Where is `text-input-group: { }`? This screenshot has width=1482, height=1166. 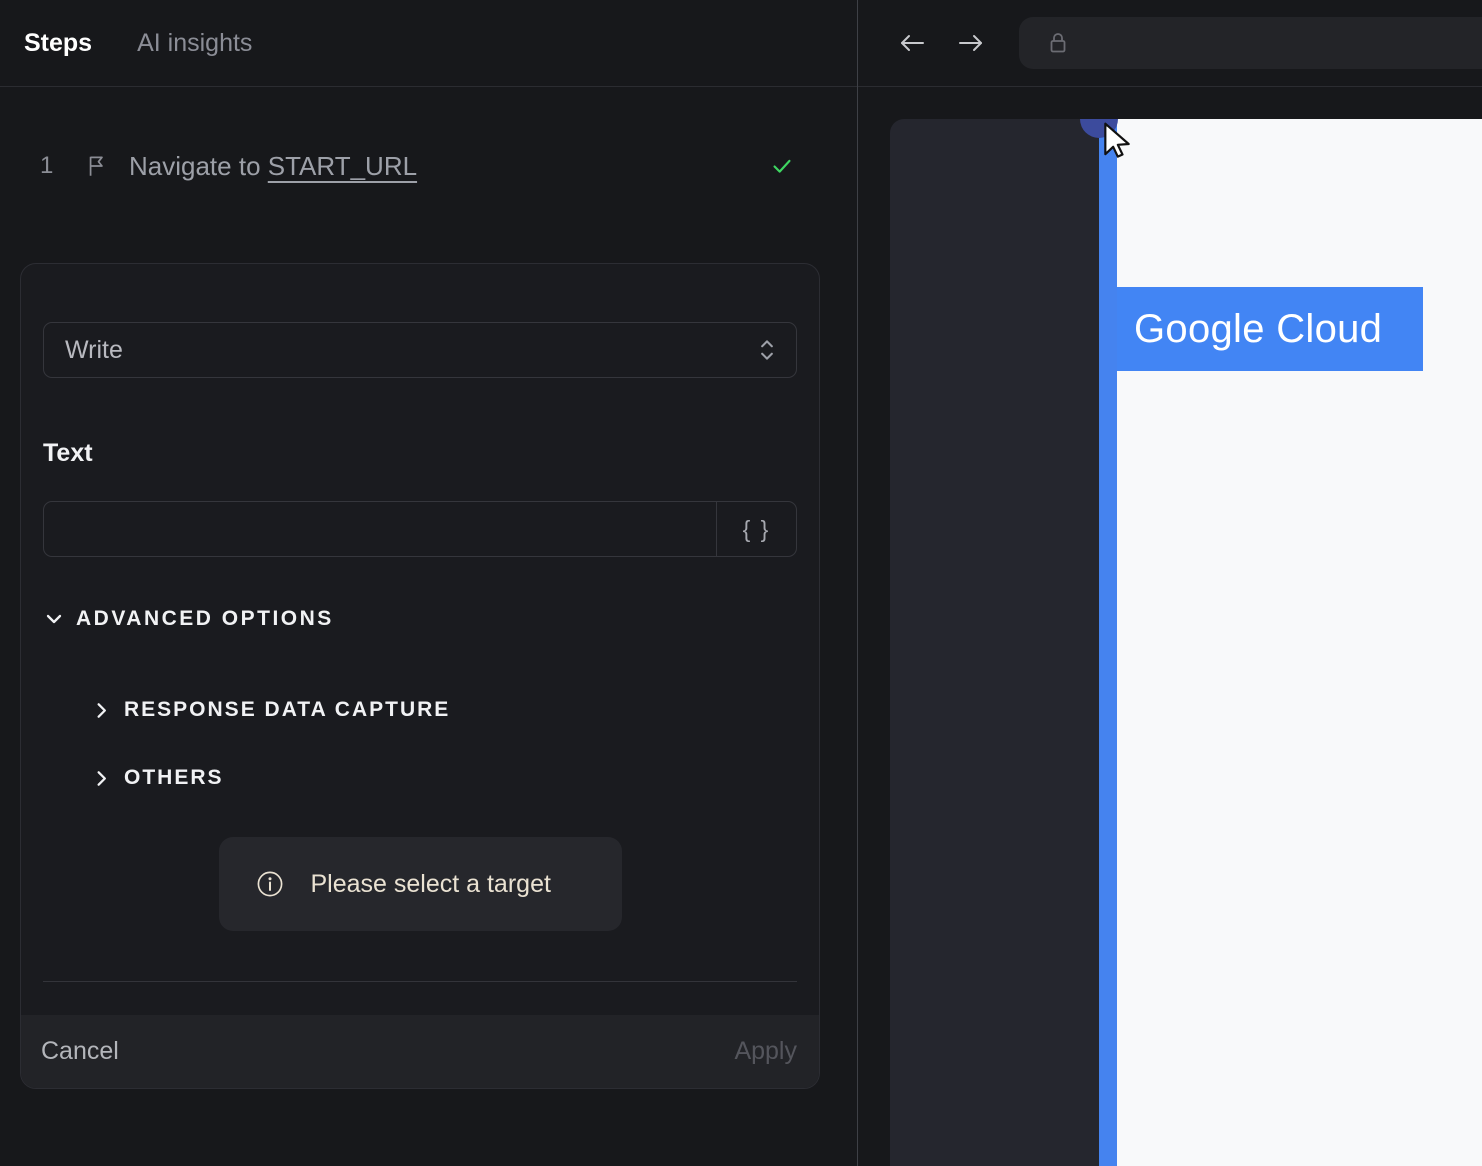 text-input-group: { } is located at coordinates (420, 529).